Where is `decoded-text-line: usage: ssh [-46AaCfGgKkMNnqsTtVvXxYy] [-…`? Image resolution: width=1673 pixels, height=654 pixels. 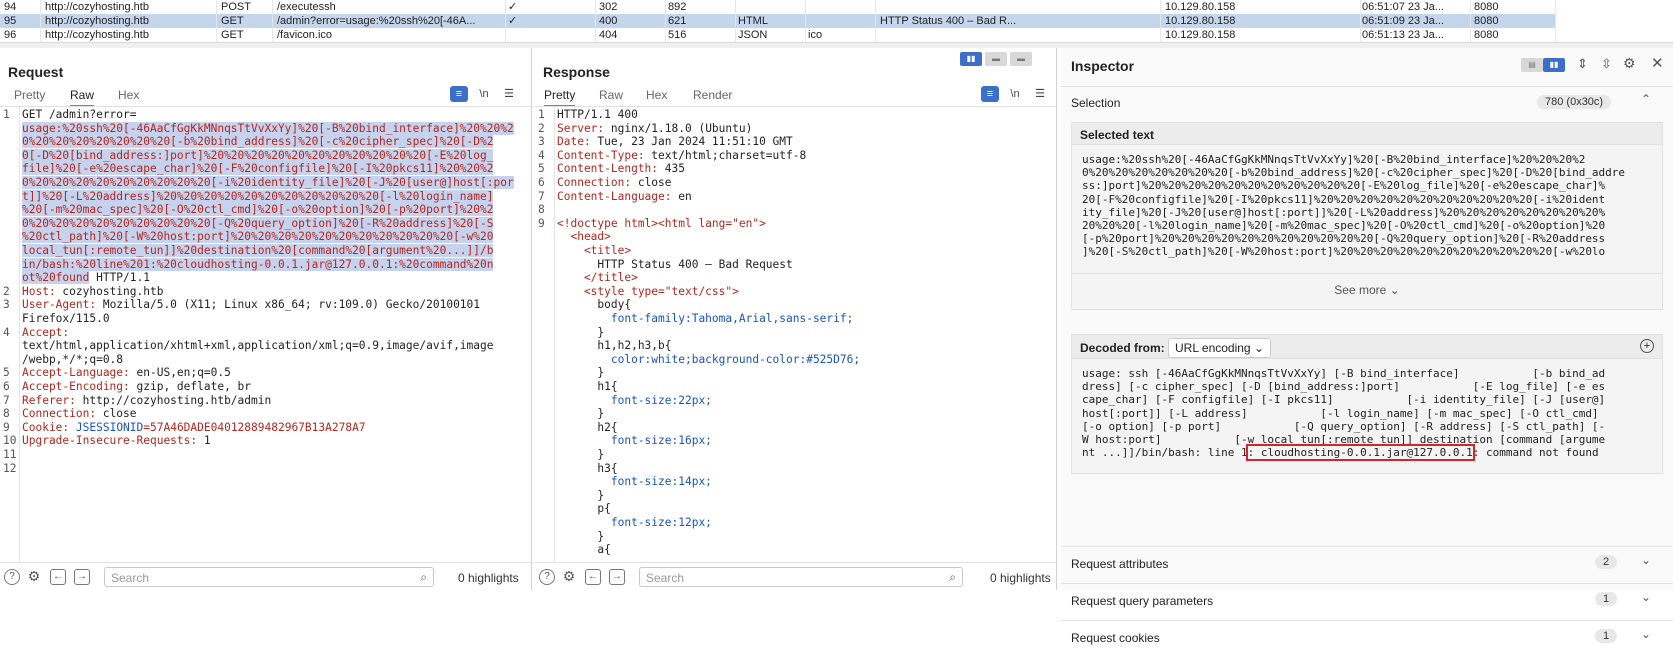 decoded-text-line: usage: ssh [-46AaCfGgKkMNnqsTtVvXxYy] [-… is located at coordinates (1343, 373).